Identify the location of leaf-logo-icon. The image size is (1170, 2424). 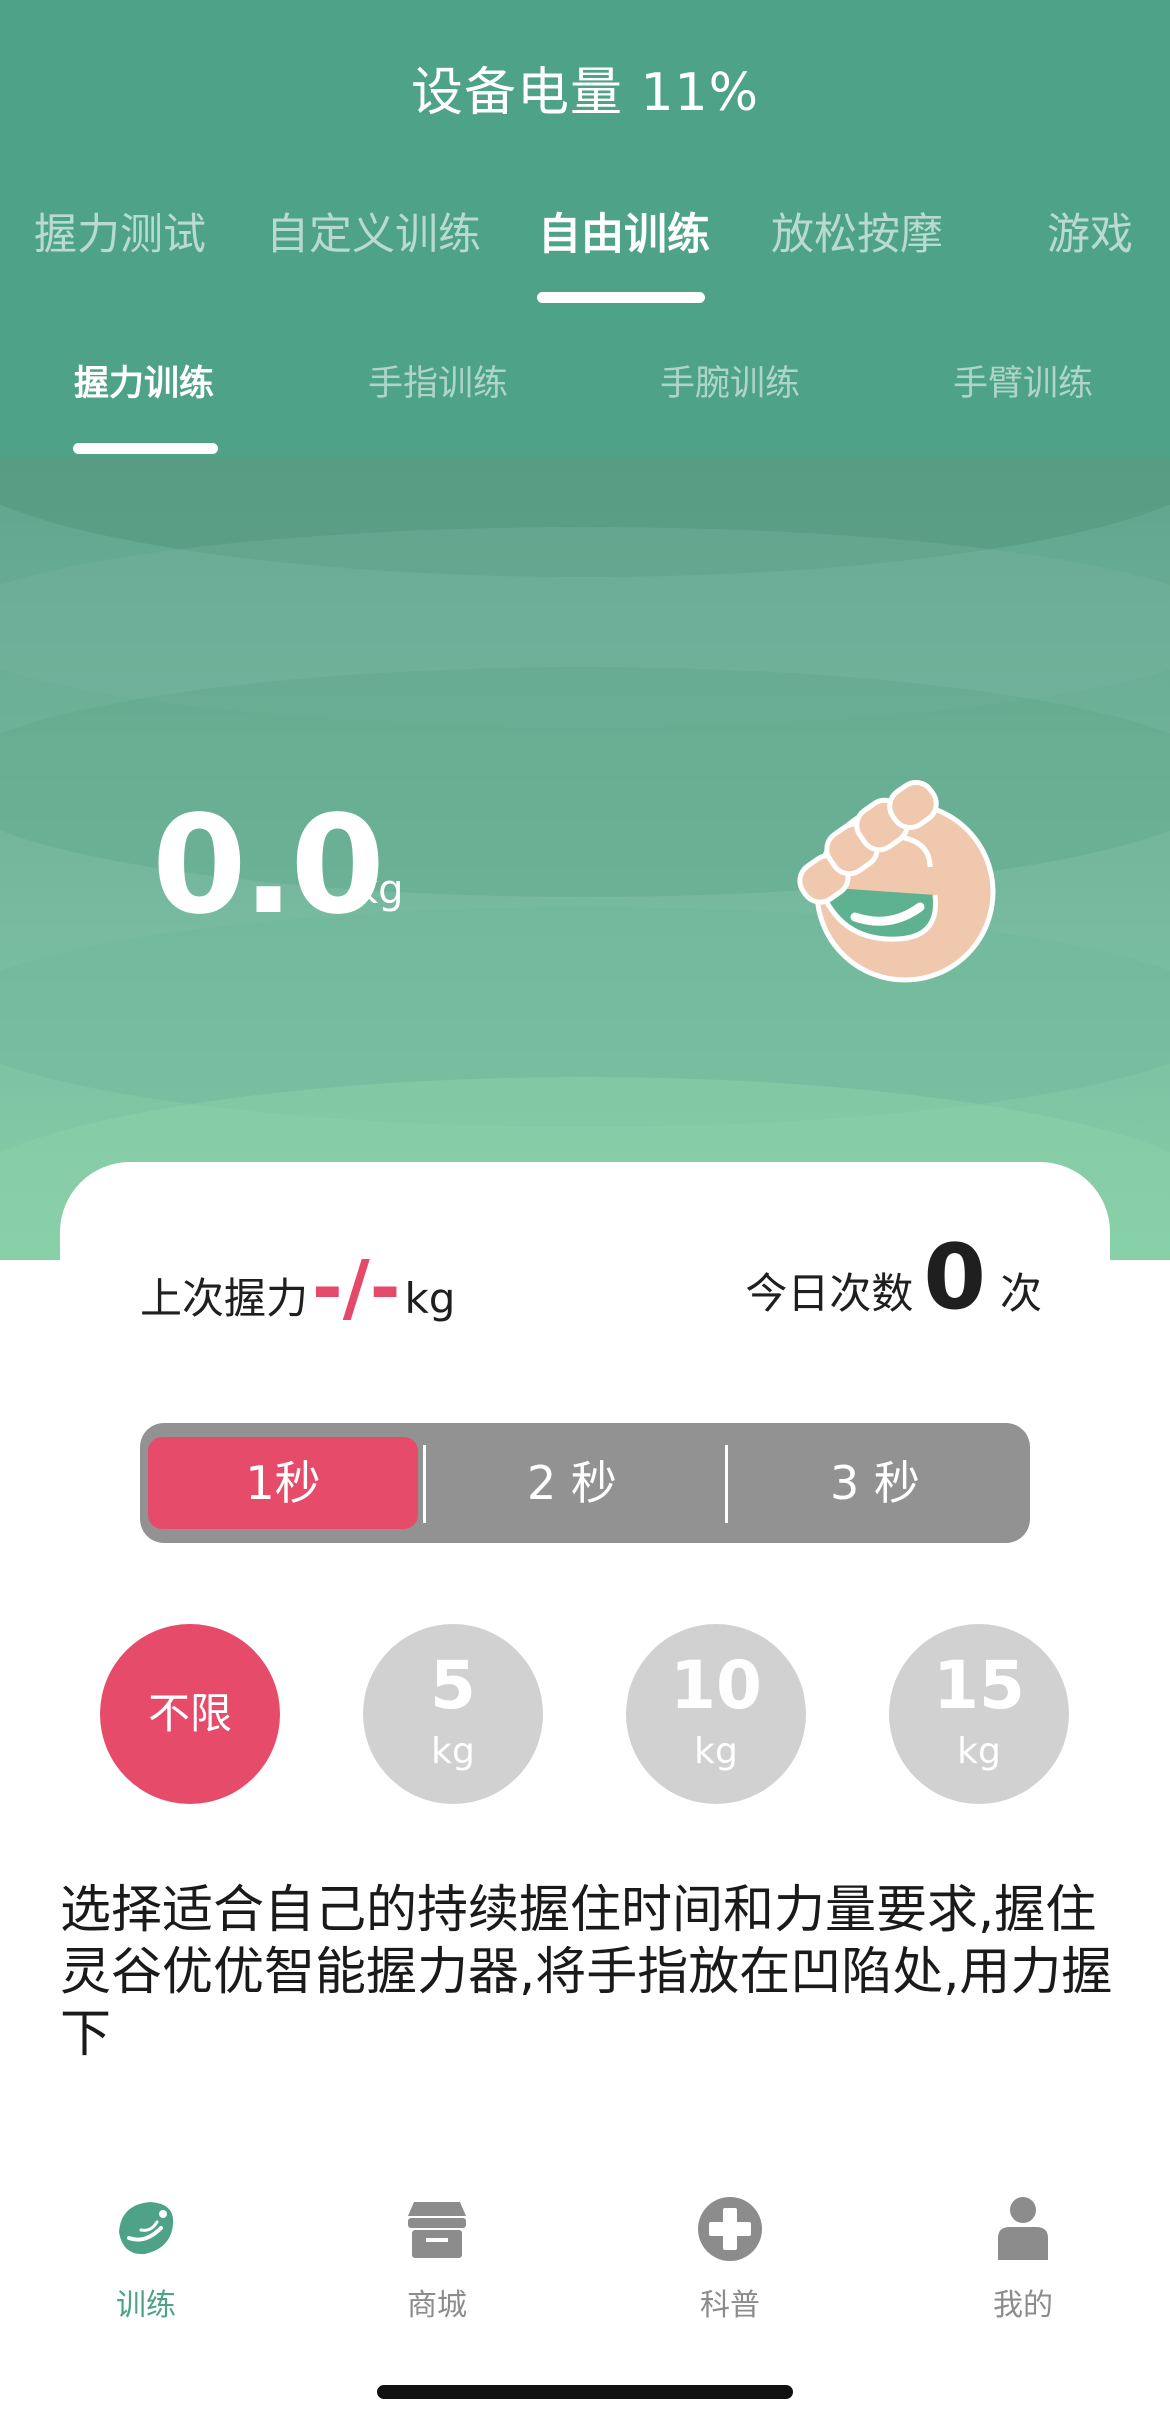
(146, 2228).